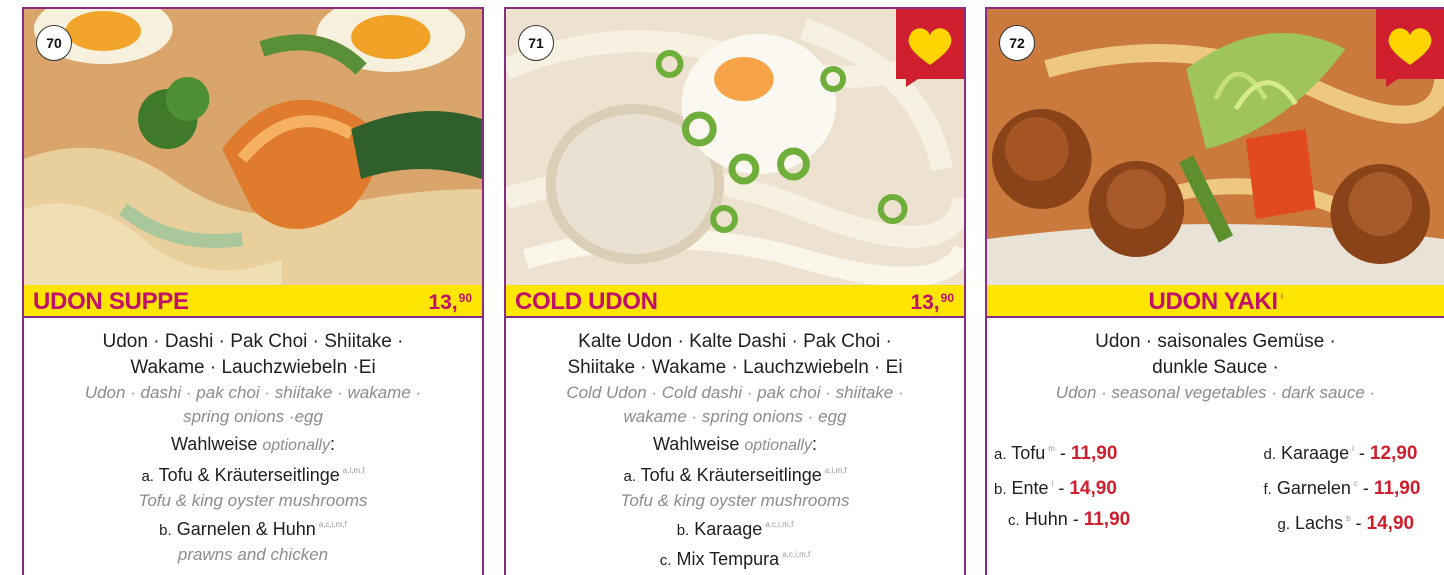 The height and width of the screenshot is (575, 1444). Describe the element at coordinates (1330, 487) in the screenshot. I see `option-item: f. Garnelen c - 11,90` at that location.